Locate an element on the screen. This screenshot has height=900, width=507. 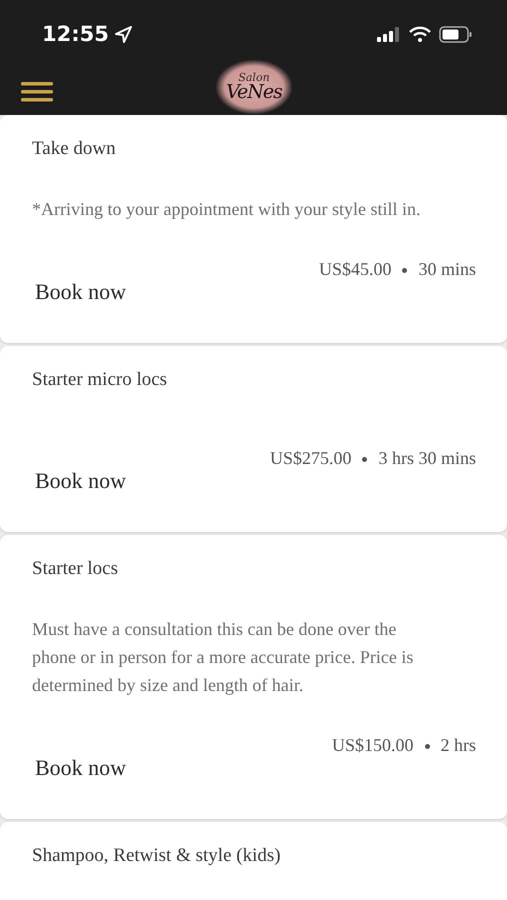
price-duration: US$45.00 30 mins is located at coordinates (397, 269).